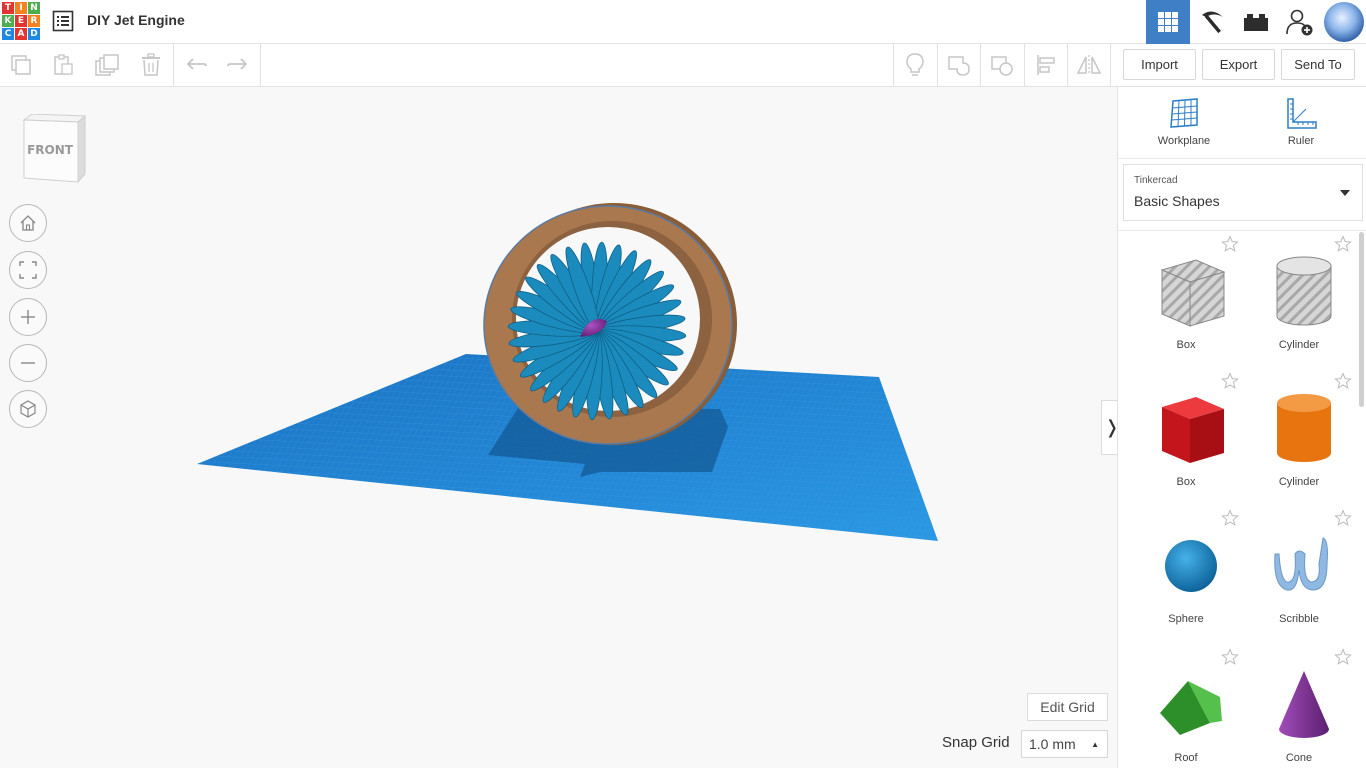  I want to click on send-to-button: Send To, so click(1318, 64).